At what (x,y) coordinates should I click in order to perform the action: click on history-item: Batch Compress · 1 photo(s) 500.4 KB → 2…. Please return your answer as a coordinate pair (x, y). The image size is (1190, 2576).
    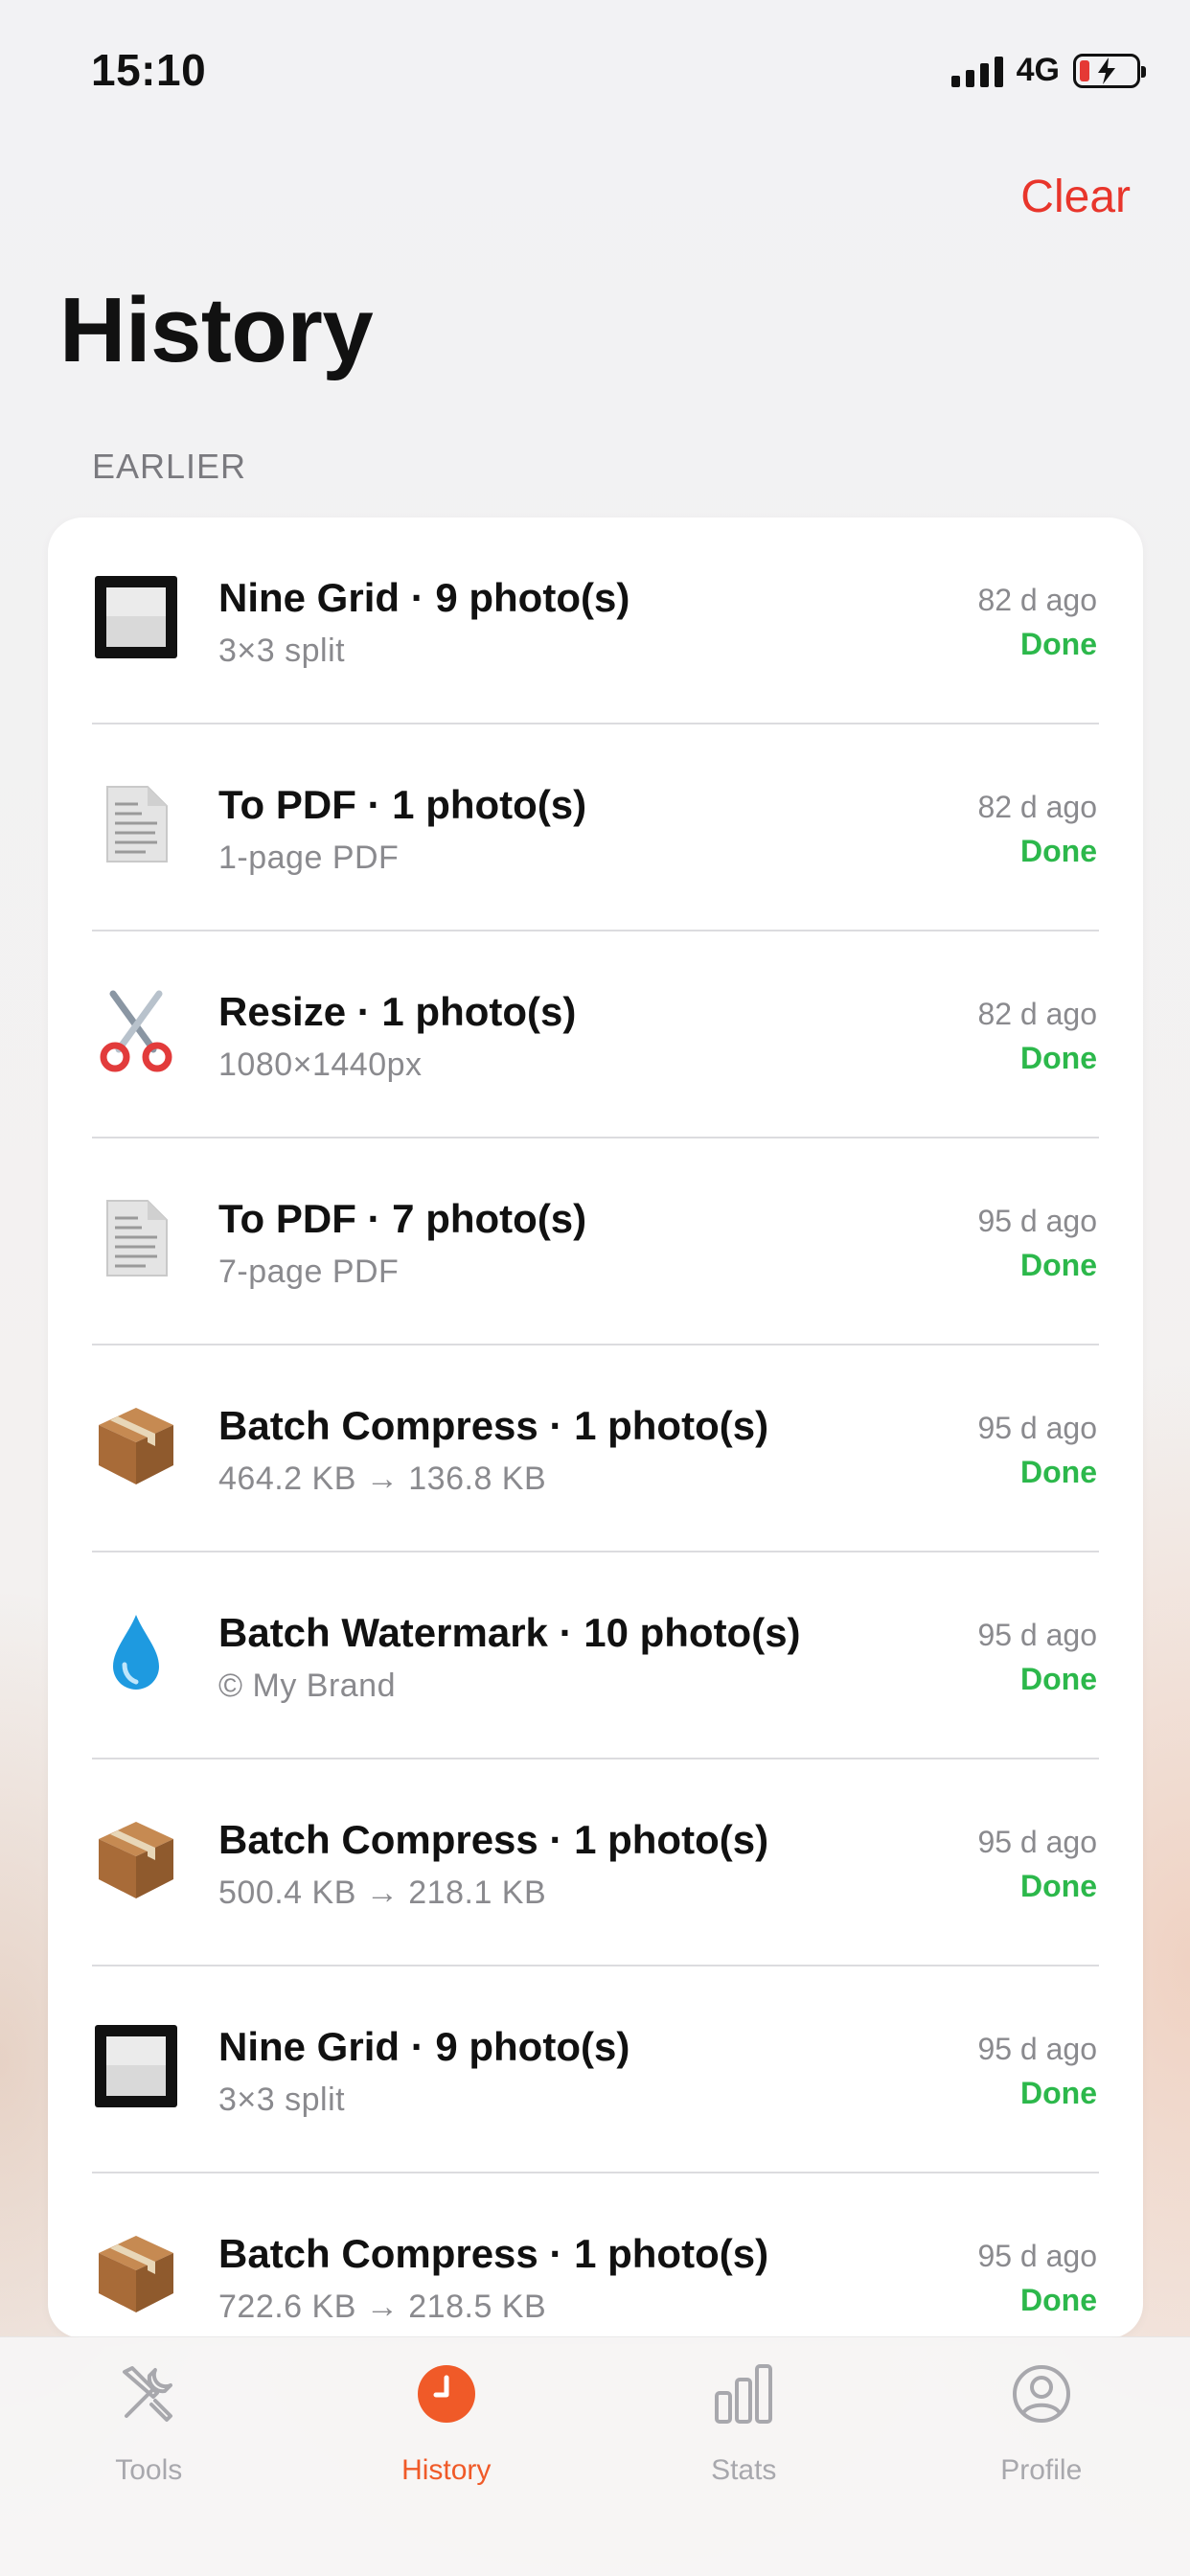
    Looking at the image, I should click on (595, 1863).